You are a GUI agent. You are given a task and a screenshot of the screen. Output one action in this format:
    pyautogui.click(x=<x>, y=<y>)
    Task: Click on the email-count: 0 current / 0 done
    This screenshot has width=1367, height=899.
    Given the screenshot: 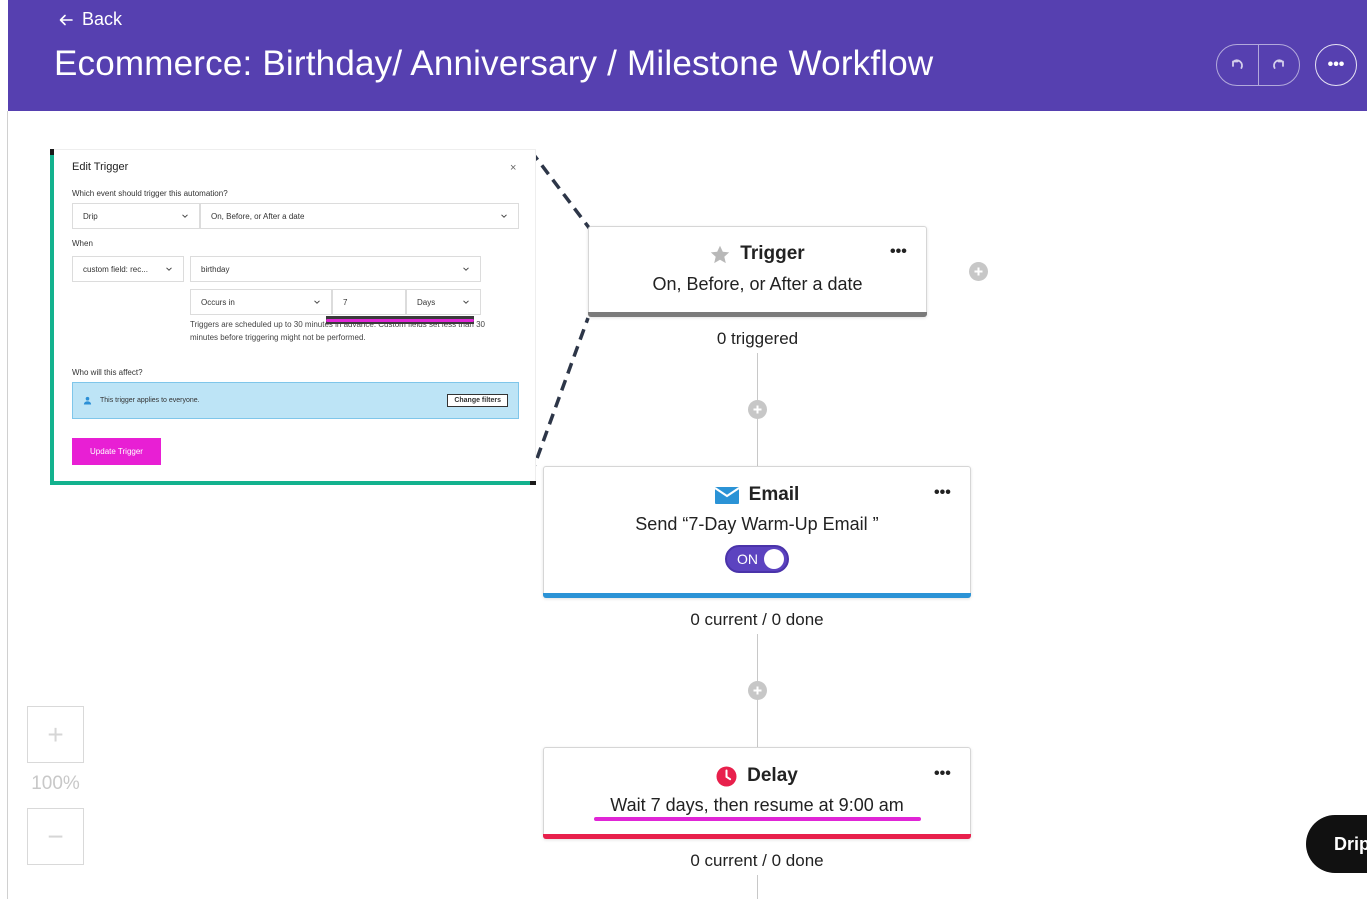 What is the action you would take?
    pyautogui.click(x=757, y=619)
    